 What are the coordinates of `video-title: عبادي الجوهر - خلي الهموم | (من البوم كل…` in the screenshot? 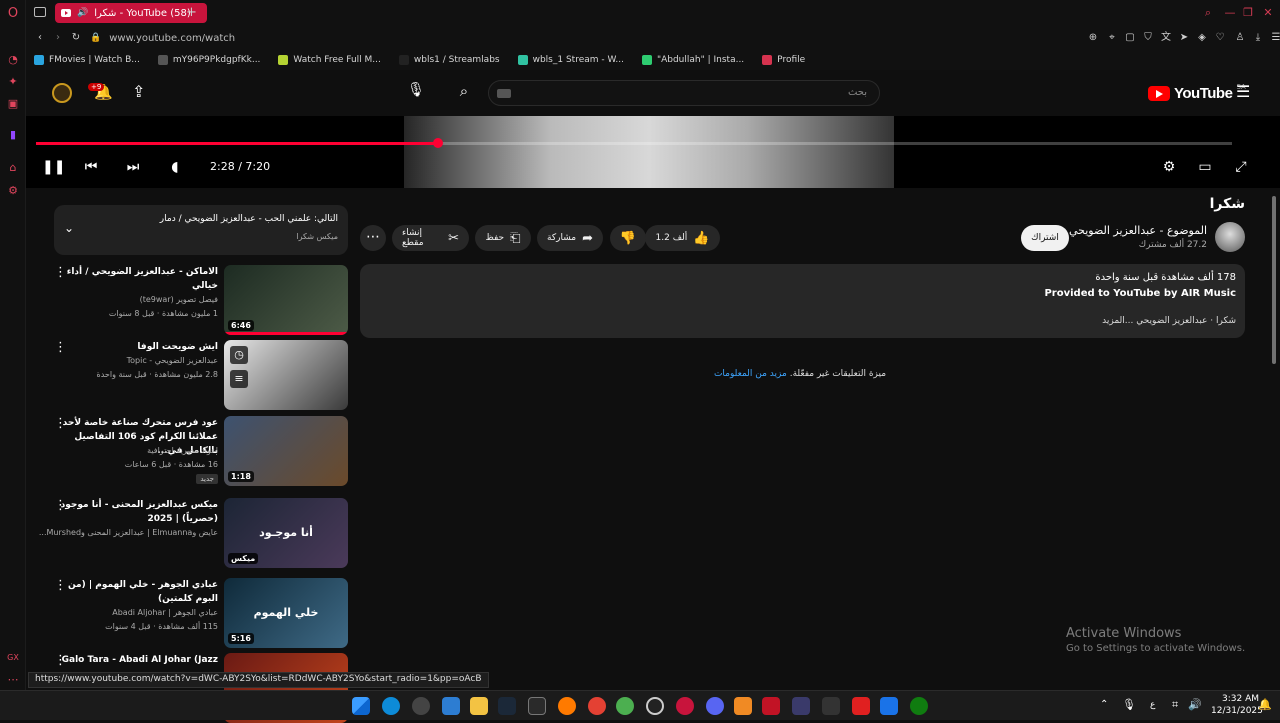 It's located at (138, 592).